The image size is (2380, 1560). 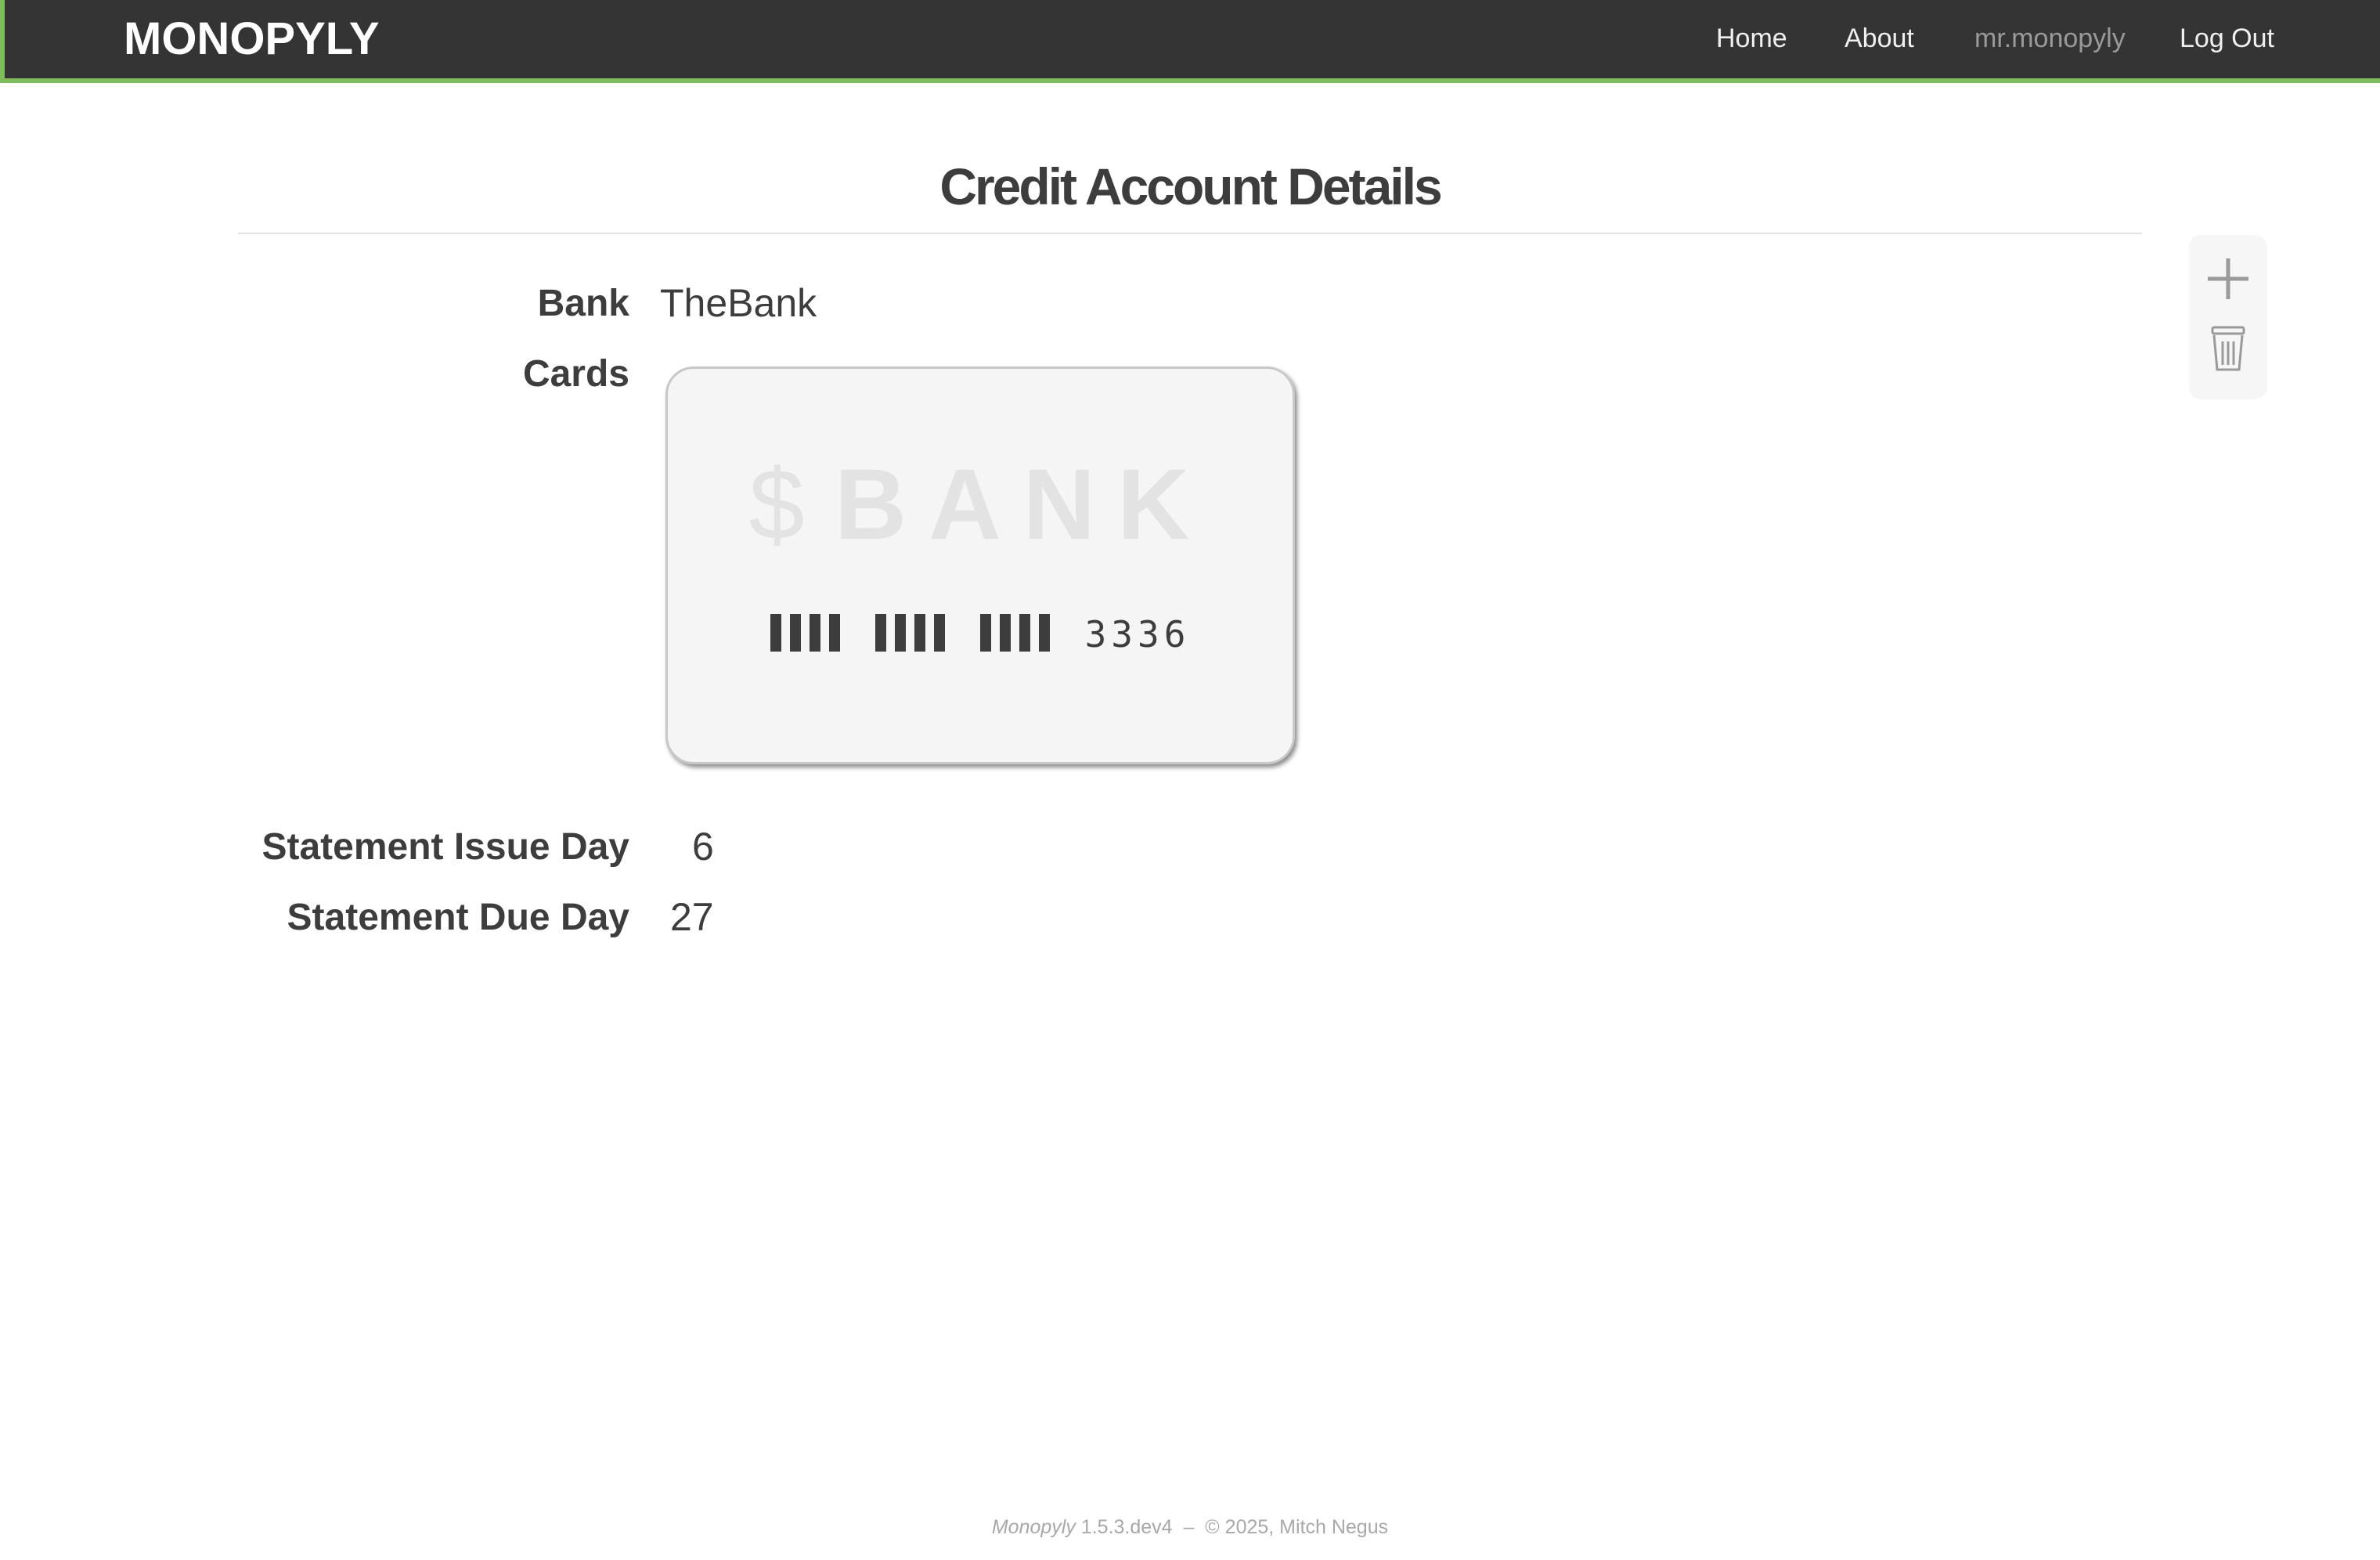 What do you see at coordinates (703, 846) in the screenshot?
I see `statement-issue-day-value: 6` at bounding box center [703, 846].